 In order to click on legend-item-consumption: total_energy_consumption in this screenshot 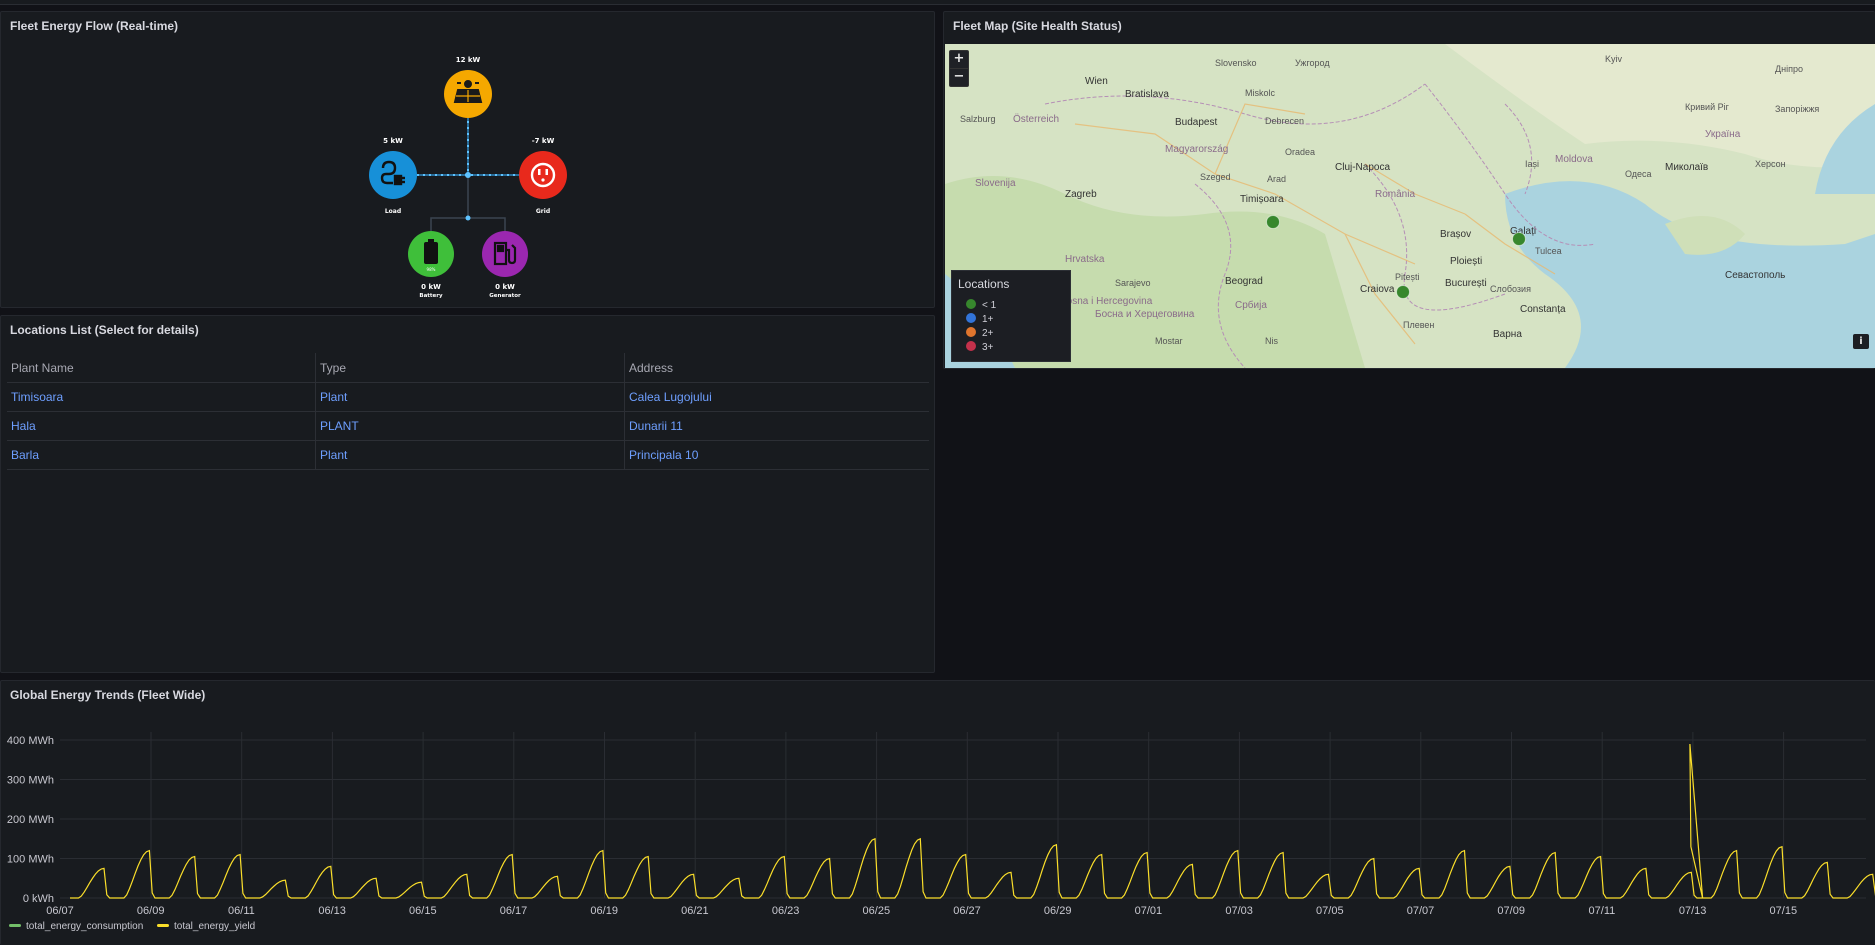, I will do `click(76, 926)`.